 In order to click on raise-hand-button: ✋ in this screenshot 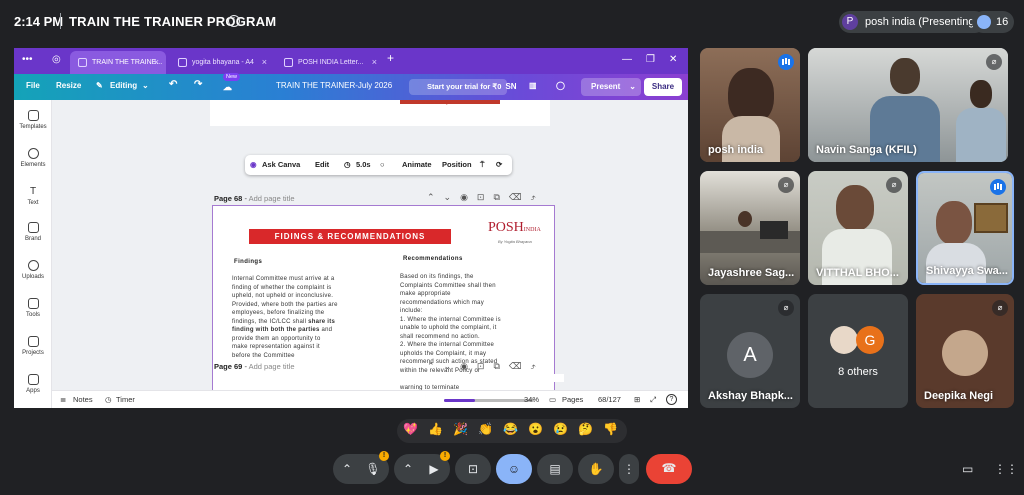, I will do `click(596, 469)`.